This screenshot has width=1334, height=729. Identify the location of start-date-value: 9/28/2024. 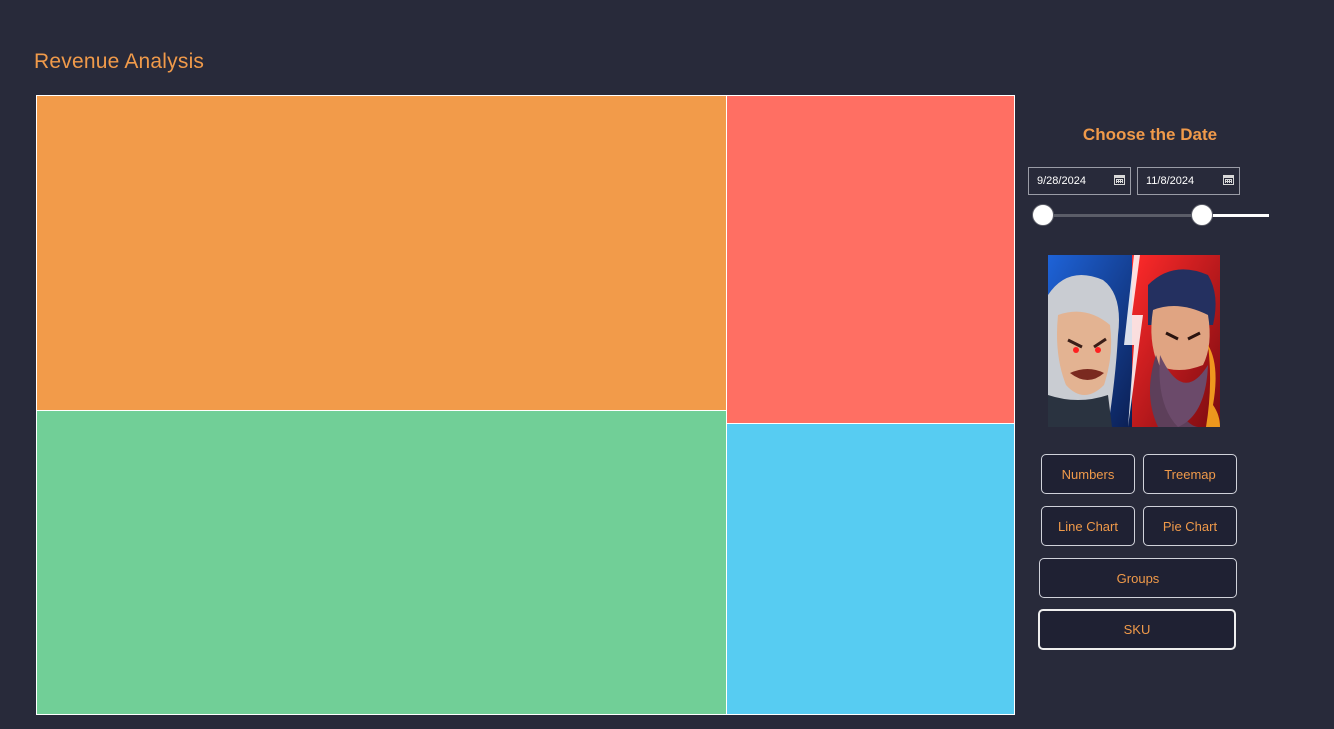
(1061, 181).